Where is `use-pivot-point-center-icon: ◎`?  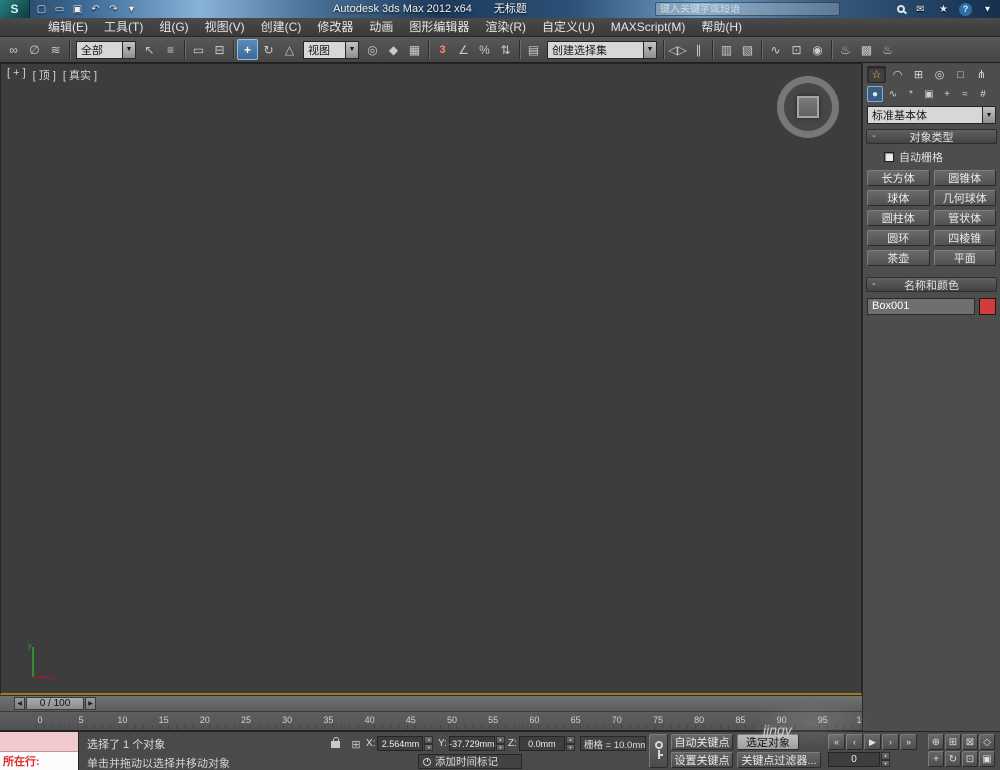
use-pivot-point-center-icon: ◎ is located at coordinates (372, 49).